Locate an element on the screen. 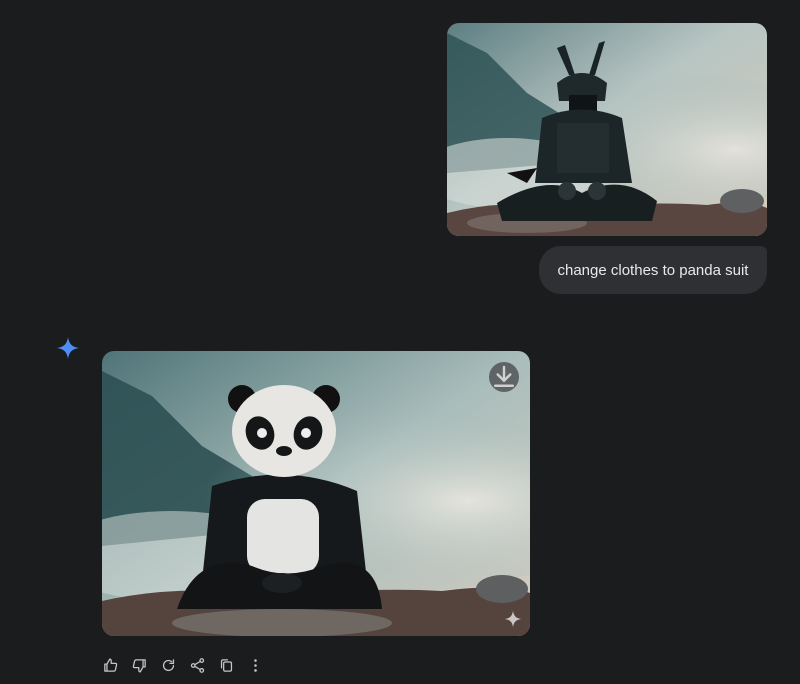 Image resolution: width=800 pixels, height=684 pixels. thumbs-down-button is located at coordinates (139, 665).